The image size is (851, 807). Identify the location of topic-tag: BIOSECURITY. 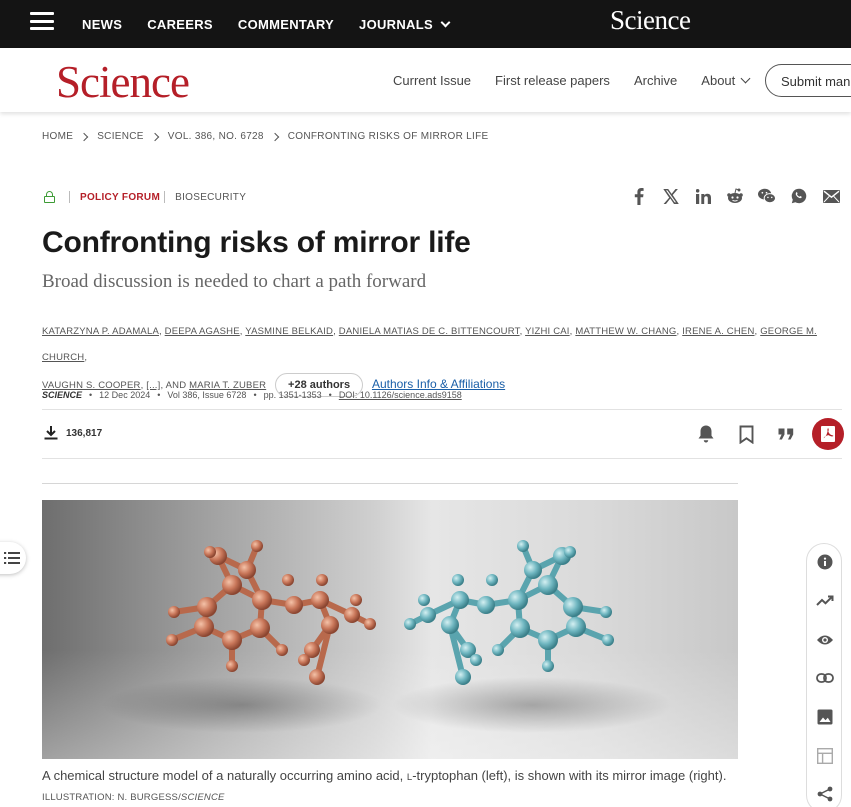
(210, 197).